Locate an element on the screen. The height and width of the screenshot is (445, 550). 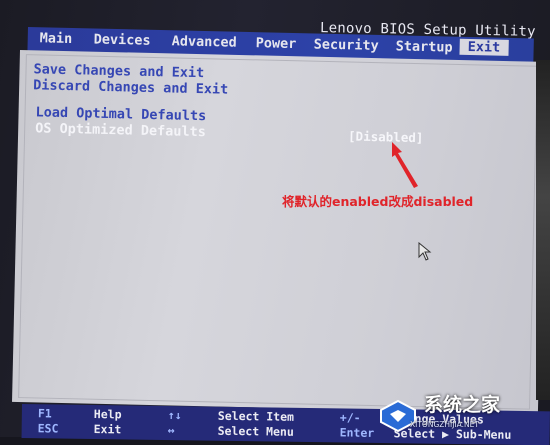
watermark-url: XITONGZHIJIA.NET is located at coordinates (444, 424).